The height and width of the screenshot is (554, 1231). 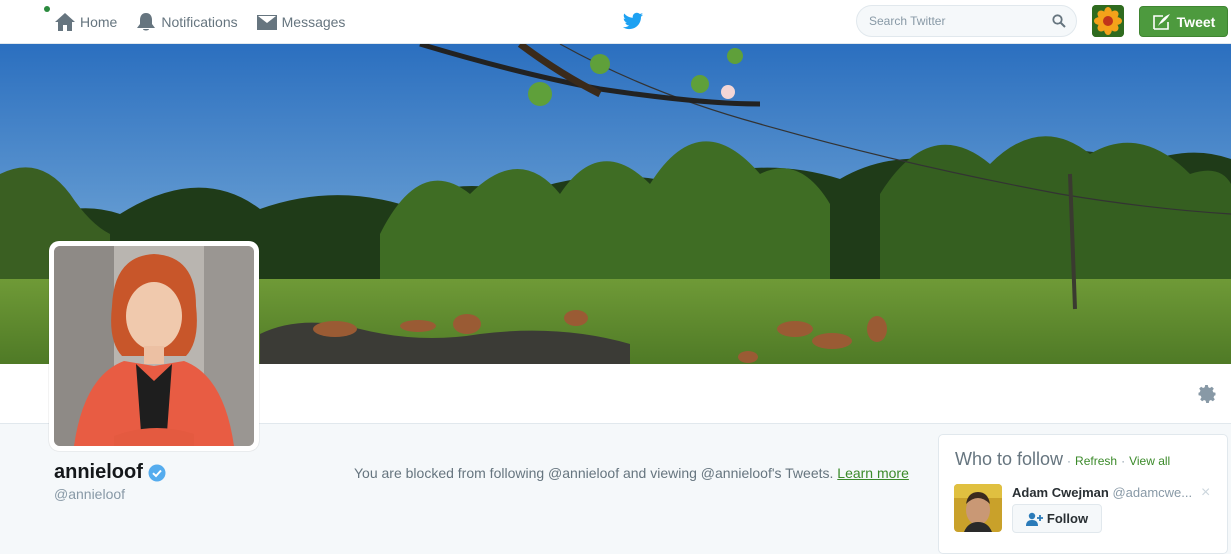 I want to click on suggested-user-photo, so click(x=978, y=508).